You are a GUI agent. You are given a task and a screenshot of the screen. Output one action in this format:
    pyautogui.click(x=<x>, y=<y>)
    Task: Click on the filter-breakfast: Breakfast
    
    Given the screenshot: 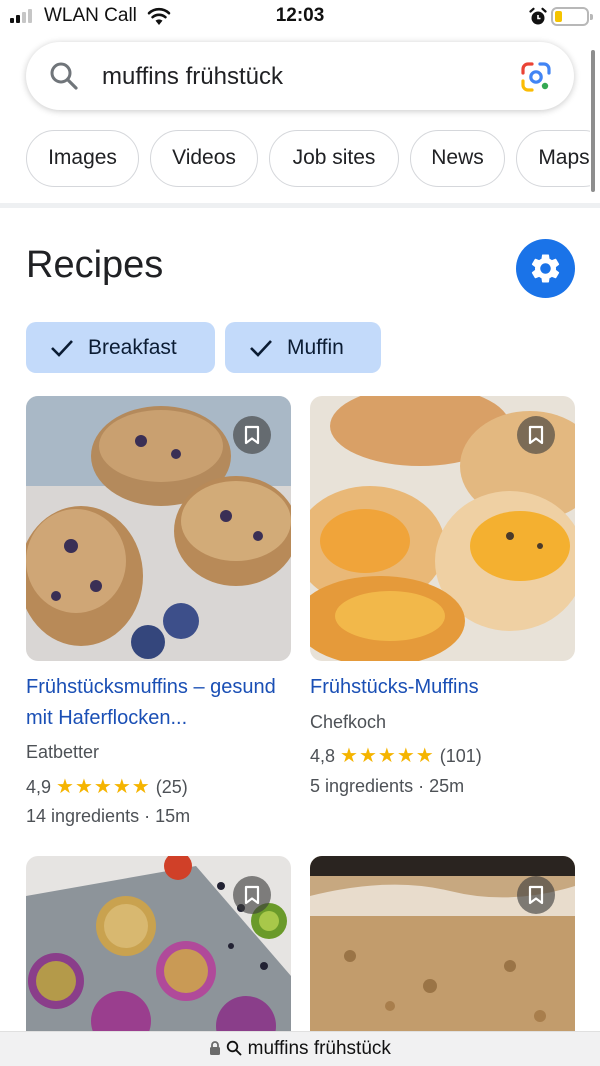 What is the action you would take?
    pyautogui.click(x=120, y=347)
    